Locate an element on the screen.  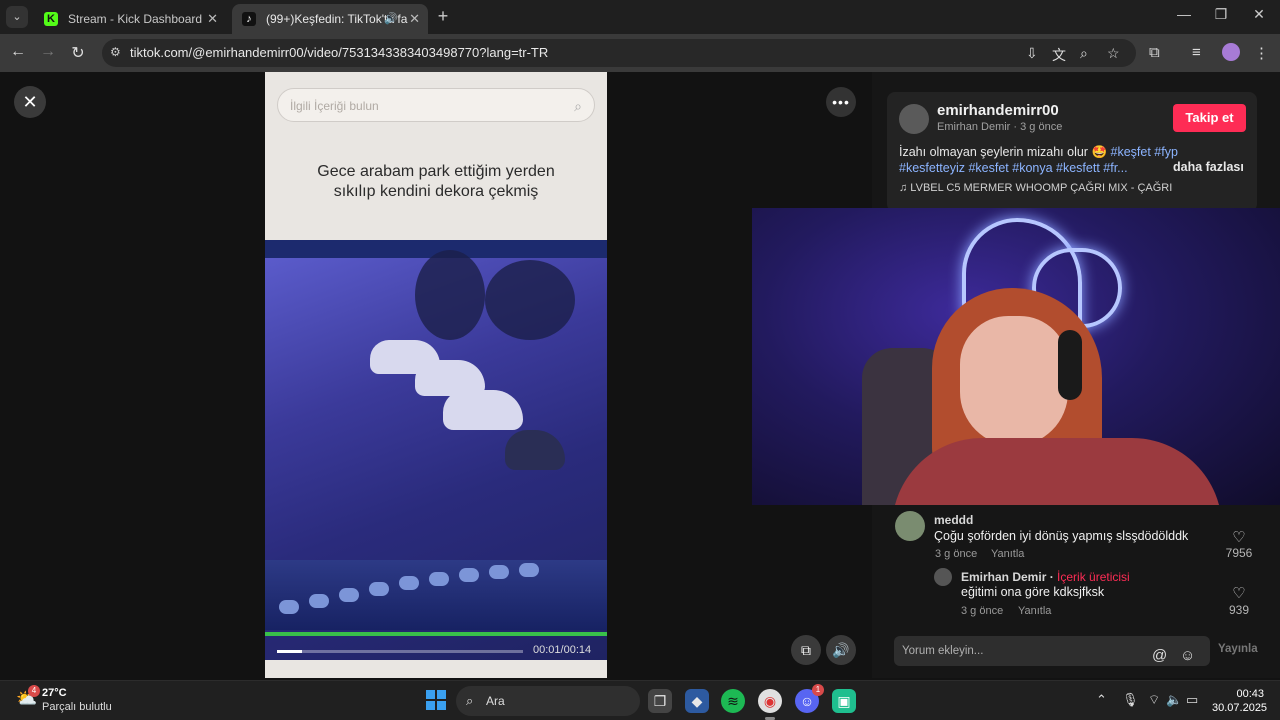
reload-button: ↻ is located at coordinates (78, 53).